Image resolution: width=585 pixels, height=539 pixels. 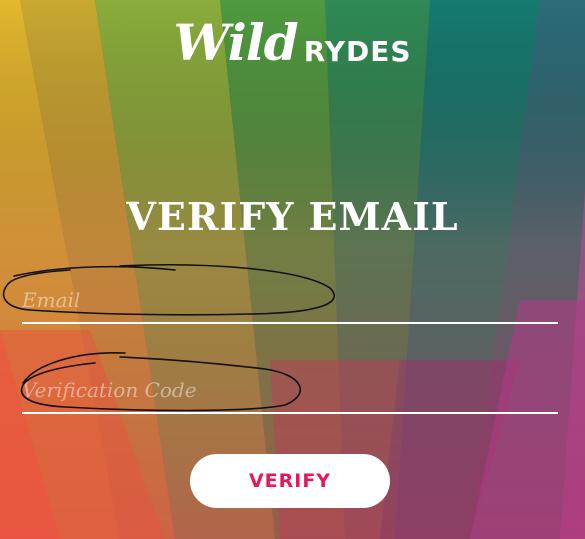 I want to click on verification-code-field, so click(x=290, y=391).